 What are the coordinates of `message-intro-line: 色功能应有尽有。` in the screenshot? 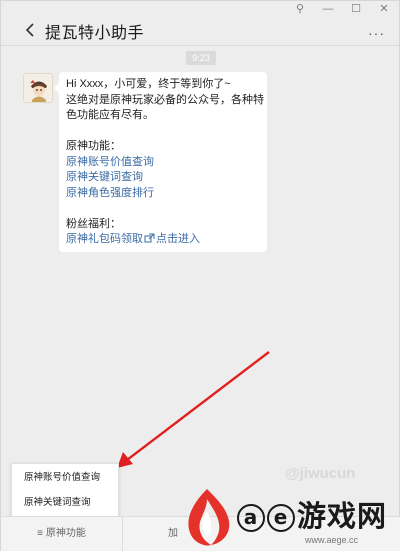 It's located at (110, 115).